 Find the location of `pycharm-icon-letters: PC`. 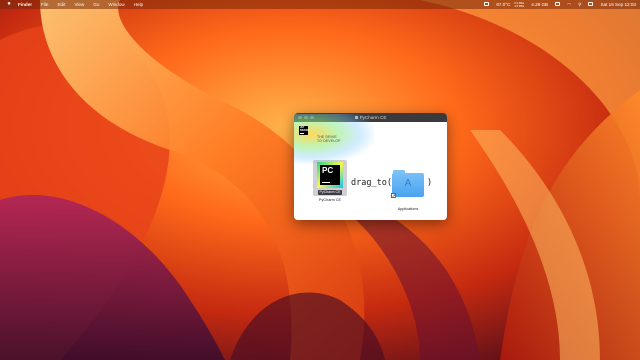

pycharm-icon-letters: PC is located at coordinates (328, 170).